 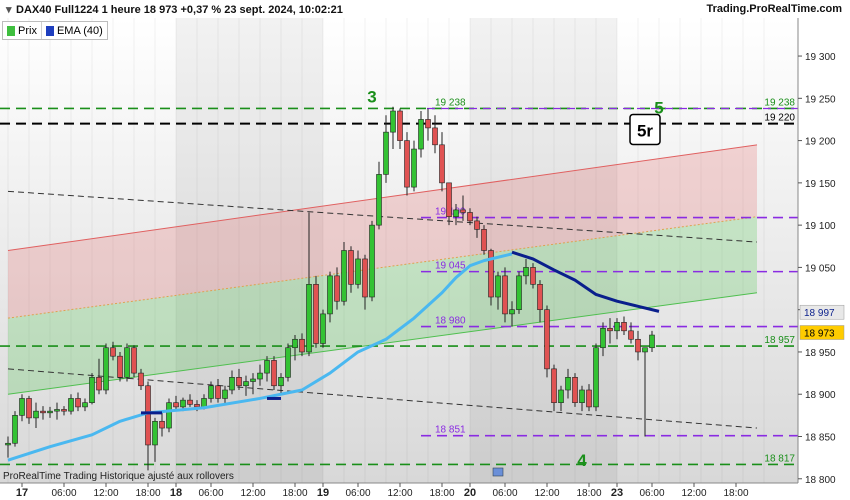 What do you see at coordinates (779, 340) in the screenshot?
I see `level-right-label: 18 957` at bounding box center [779, 340].